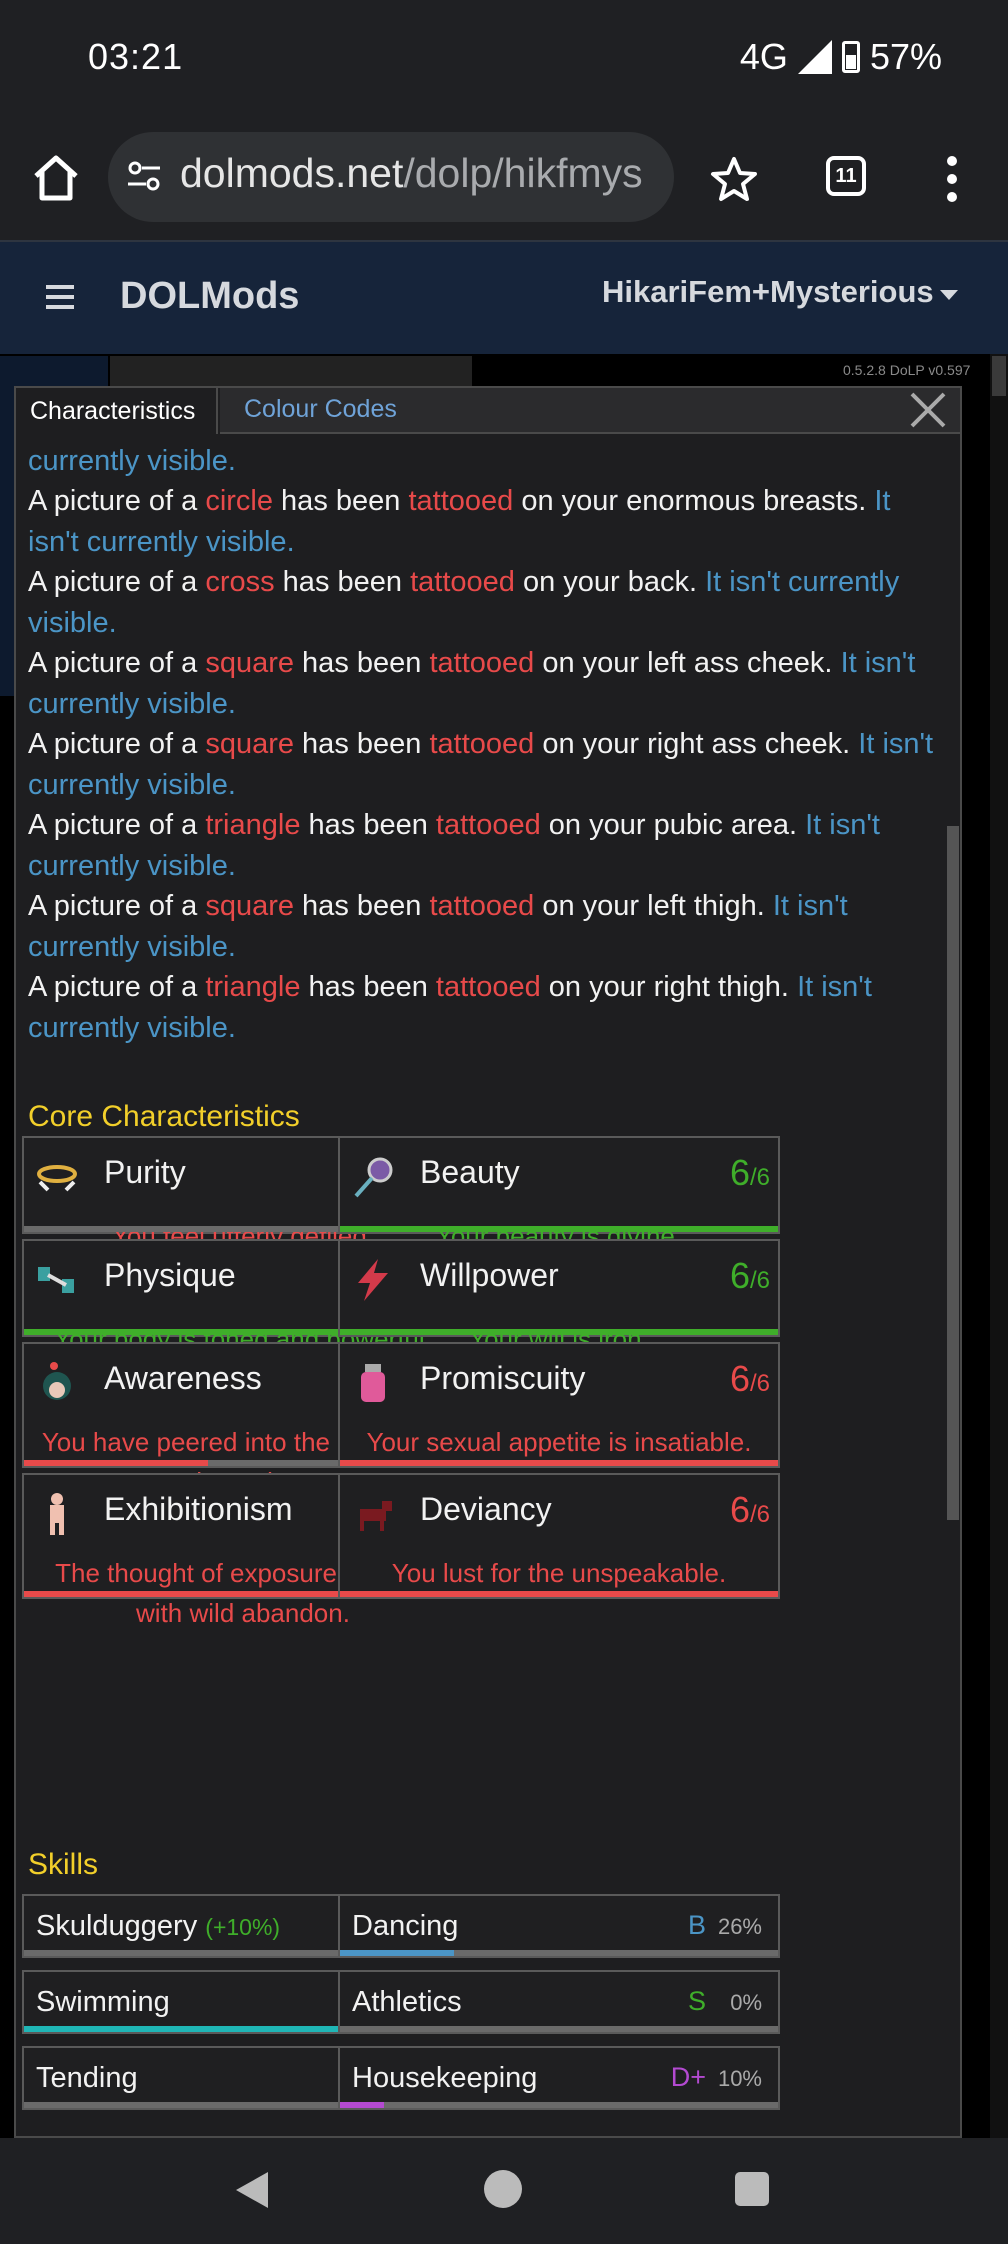 The image size is (1008, 2244). Describe the element at coordinates (590, 411) in the screenshot. I see `tab-colour-codes: Colour Codes` at that location.